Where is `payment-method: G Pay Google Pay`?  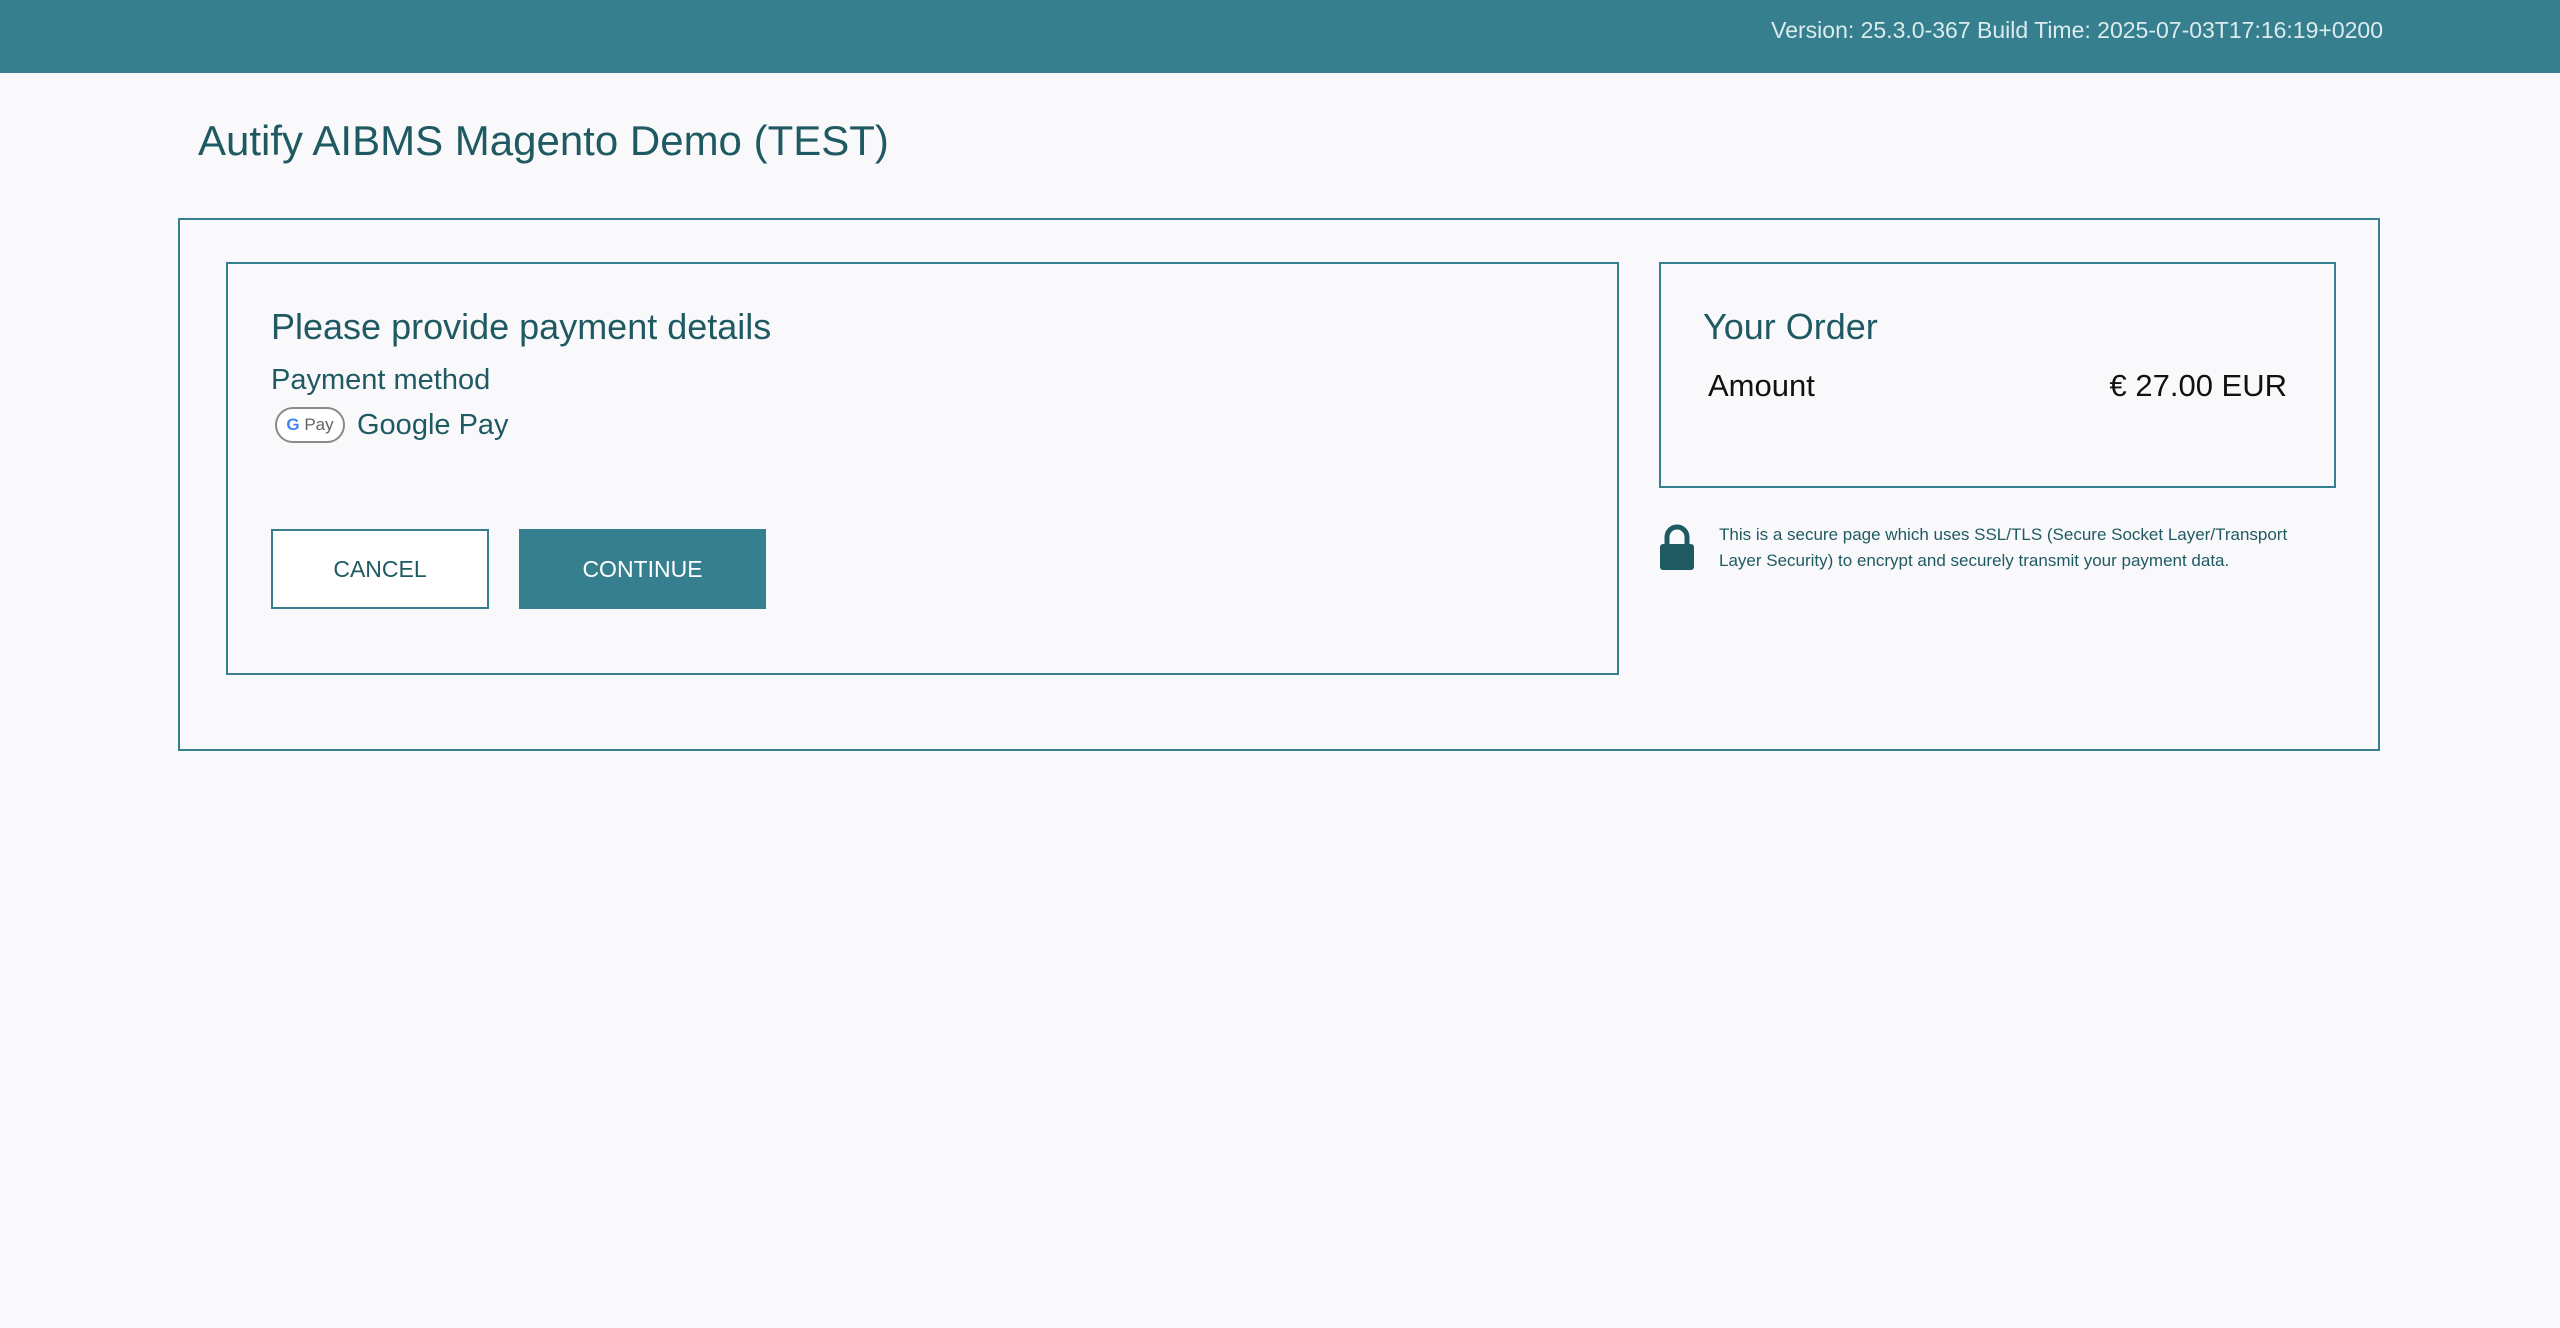
payment-method: G Pay Google Pay is located at coordinates (392, 425).